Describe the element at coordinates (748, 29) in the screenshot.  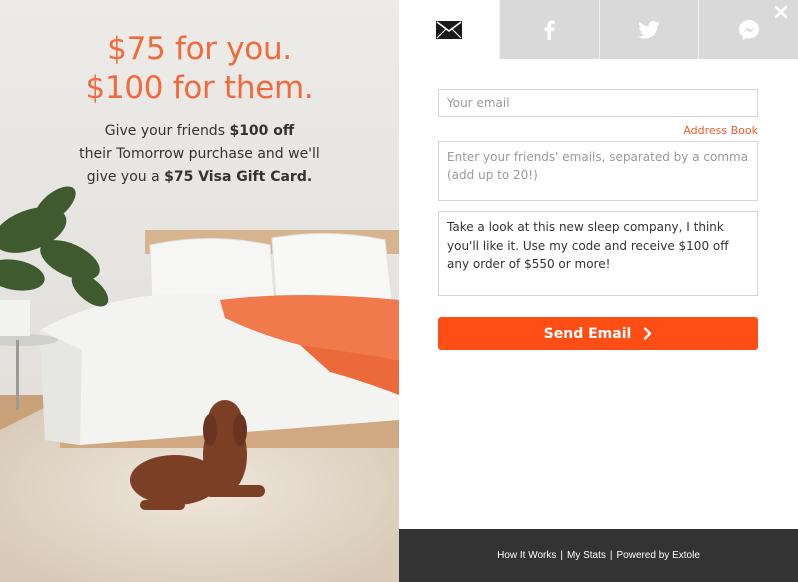
I see `messenger-icon` at that location.